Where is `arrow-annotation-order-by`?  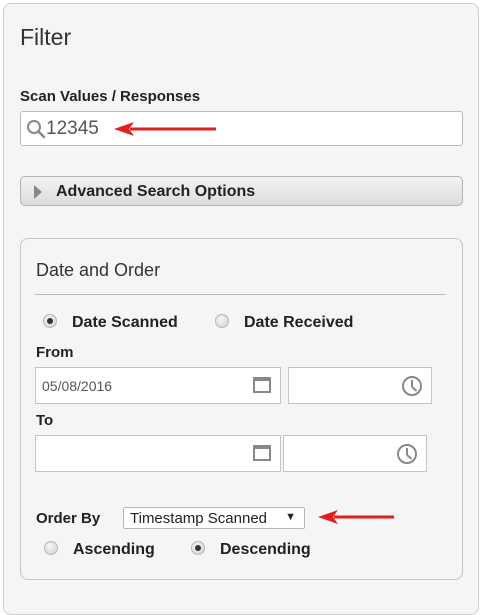
arrow-annotation-order-by is located at coordinates (356, 517).